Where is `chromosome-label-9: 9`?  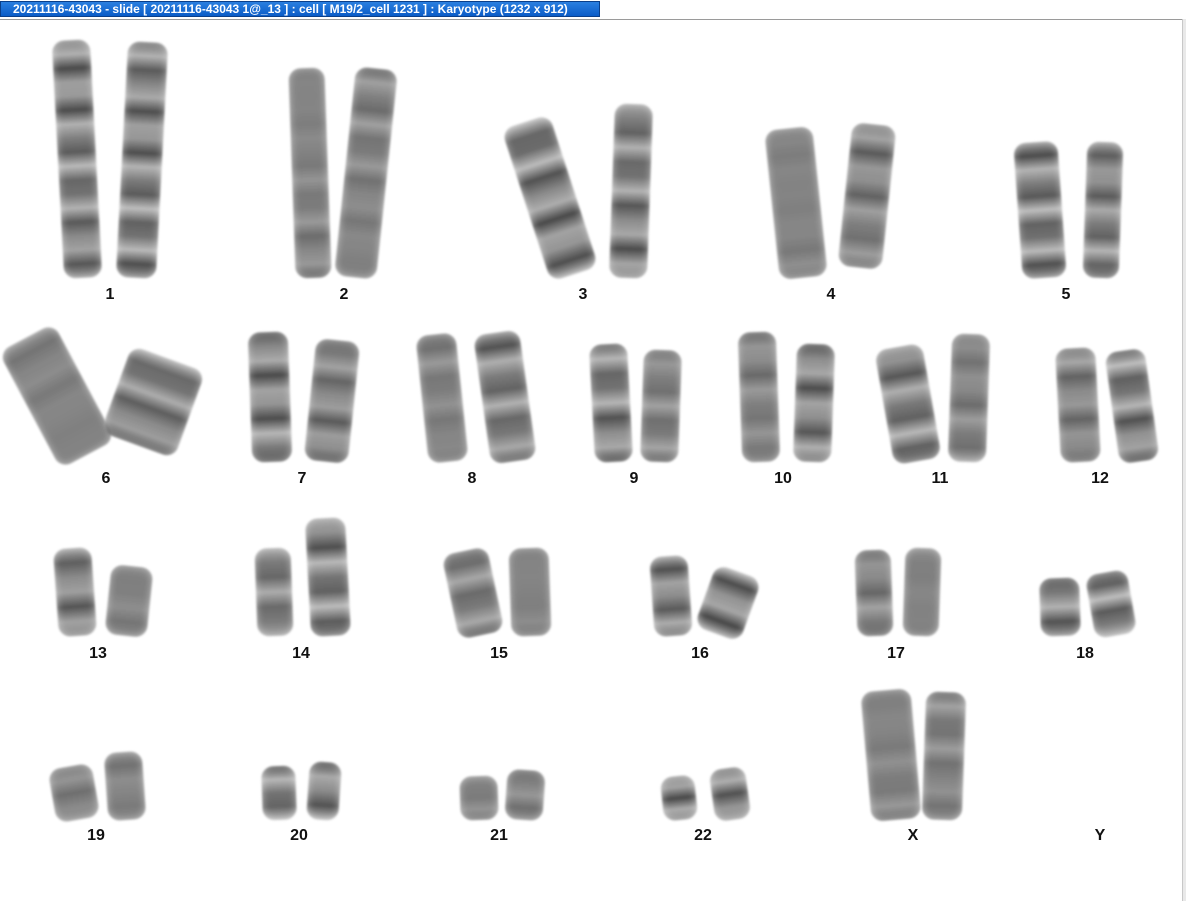
chromosome-label-9: 9 is located at coordinates (634, 478).